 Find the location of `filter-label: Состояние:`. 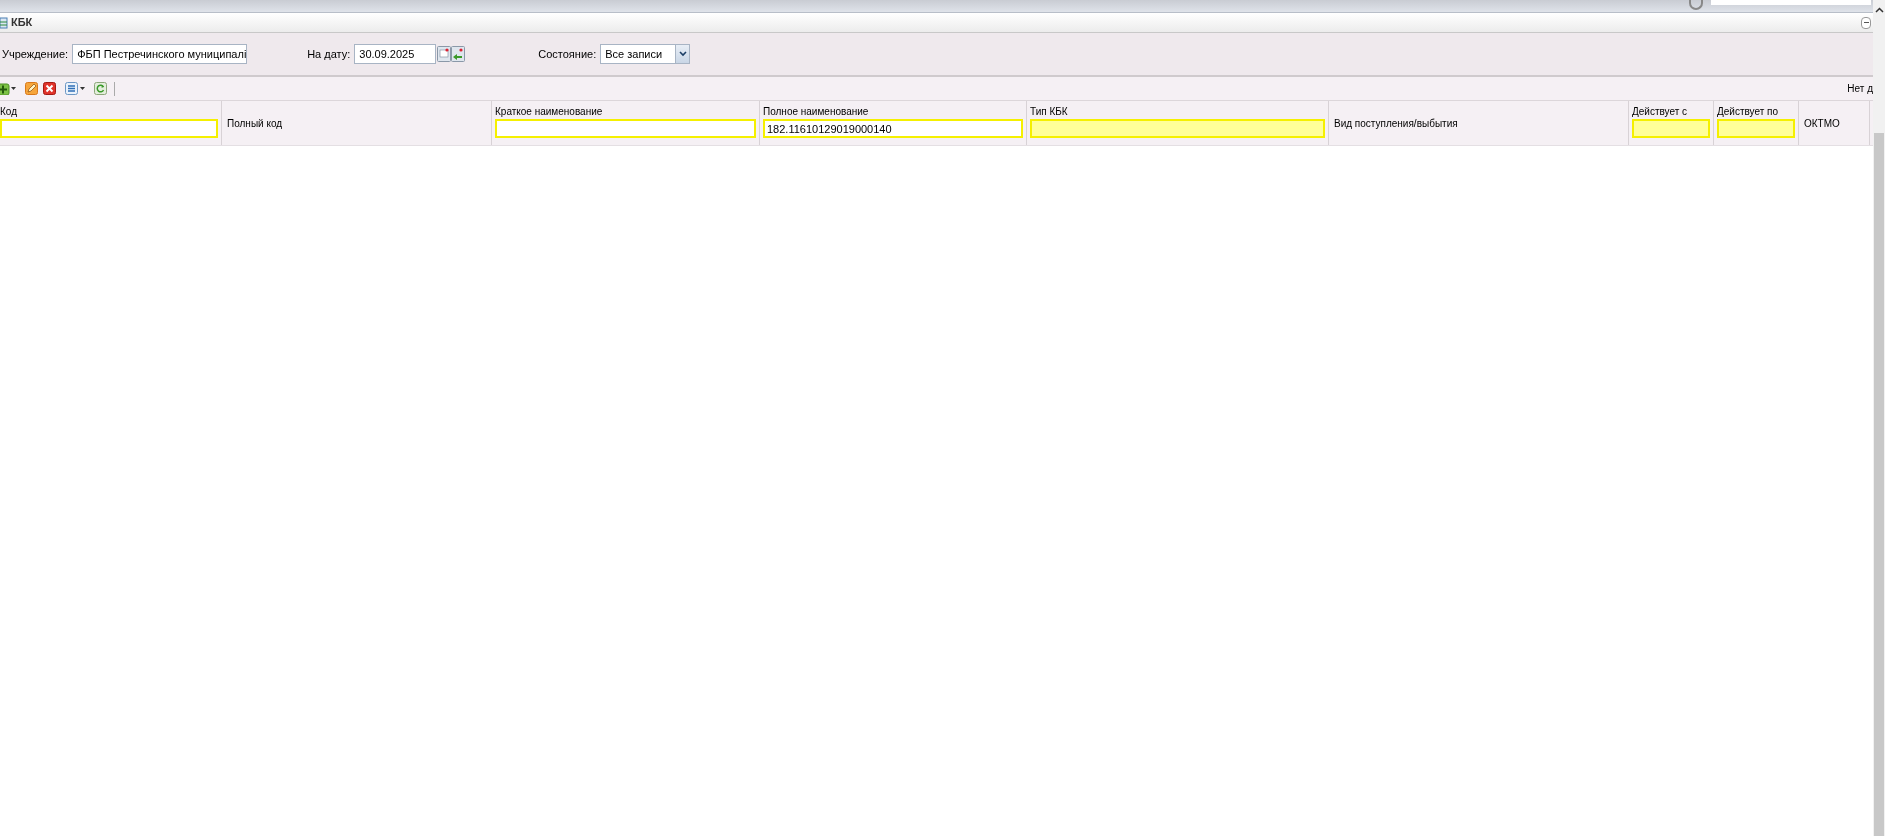

filter-label: Состояние: is located at coordinates (567, 54).